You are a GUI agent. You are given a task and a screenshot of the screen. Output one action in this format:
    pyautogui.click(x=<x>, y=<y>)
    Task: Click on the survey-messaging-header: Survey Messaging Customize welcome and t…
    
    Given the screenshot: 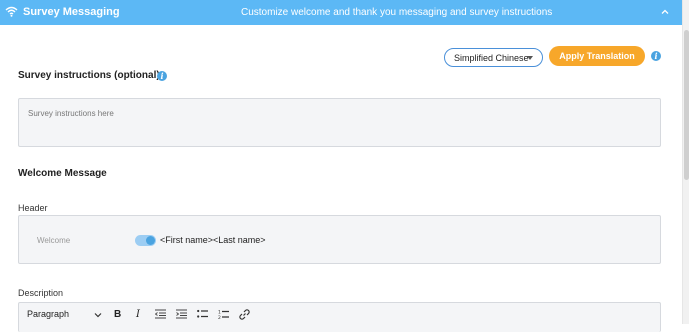 What is the action you would take?
    pyautogui.click(x=341, y=12)
    